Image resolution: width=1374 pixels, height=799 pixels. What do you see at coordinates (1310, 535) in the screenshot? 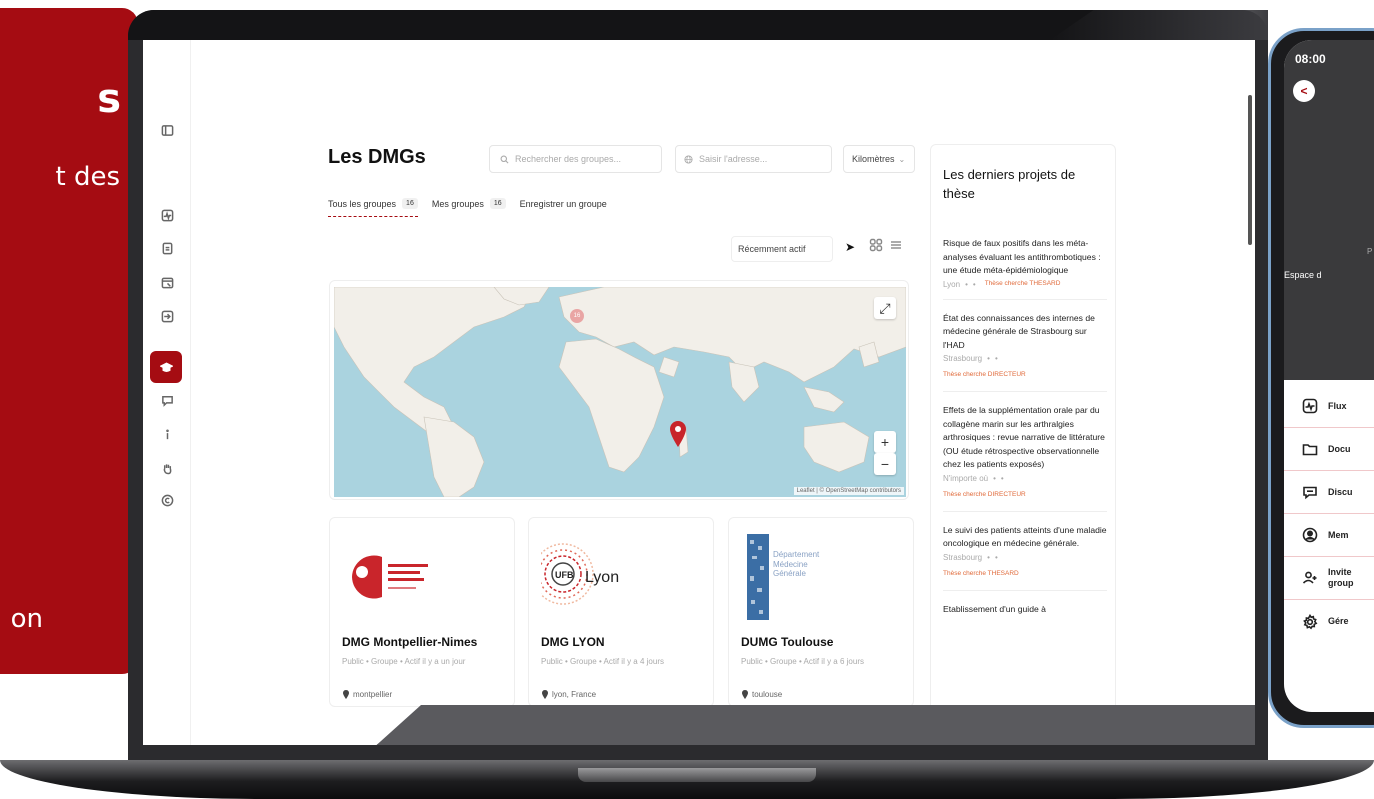
I see `user-circle-icon` at bounding box center [1310, 535].